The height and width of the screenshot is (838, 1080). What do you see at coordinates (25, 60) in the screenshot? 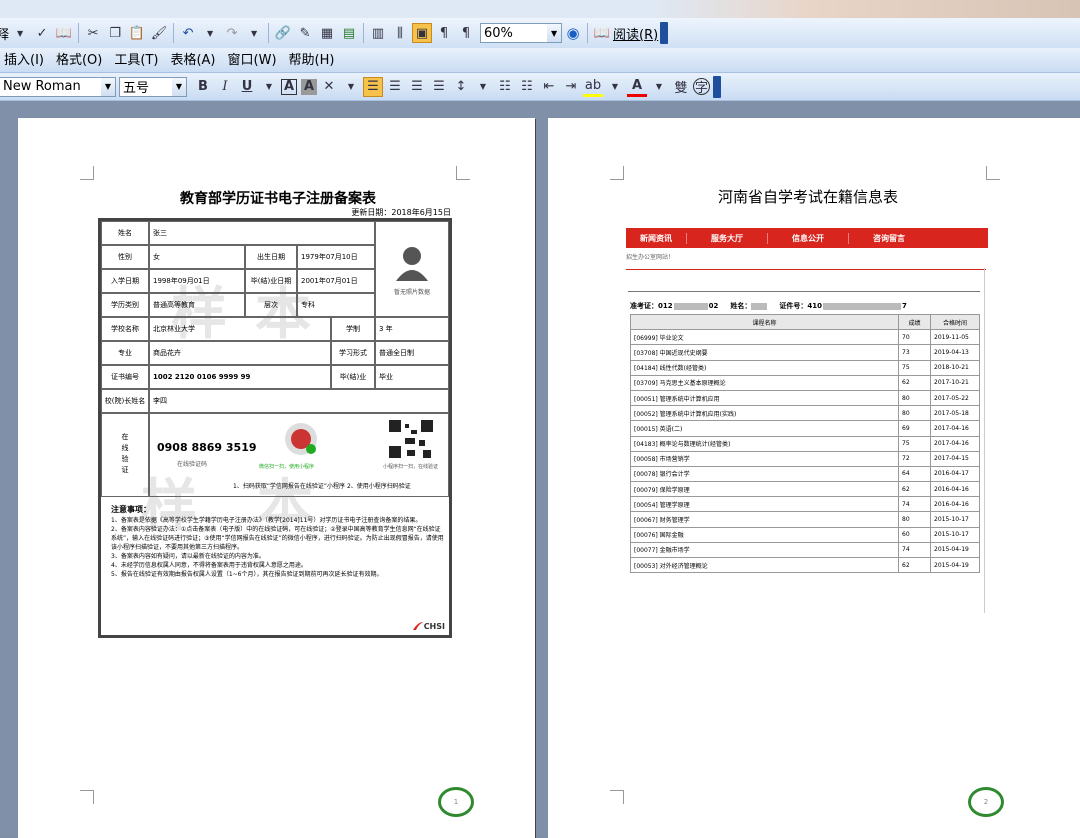
I see `menu-insert: 插入(I)` at bounding box center [25, 60].